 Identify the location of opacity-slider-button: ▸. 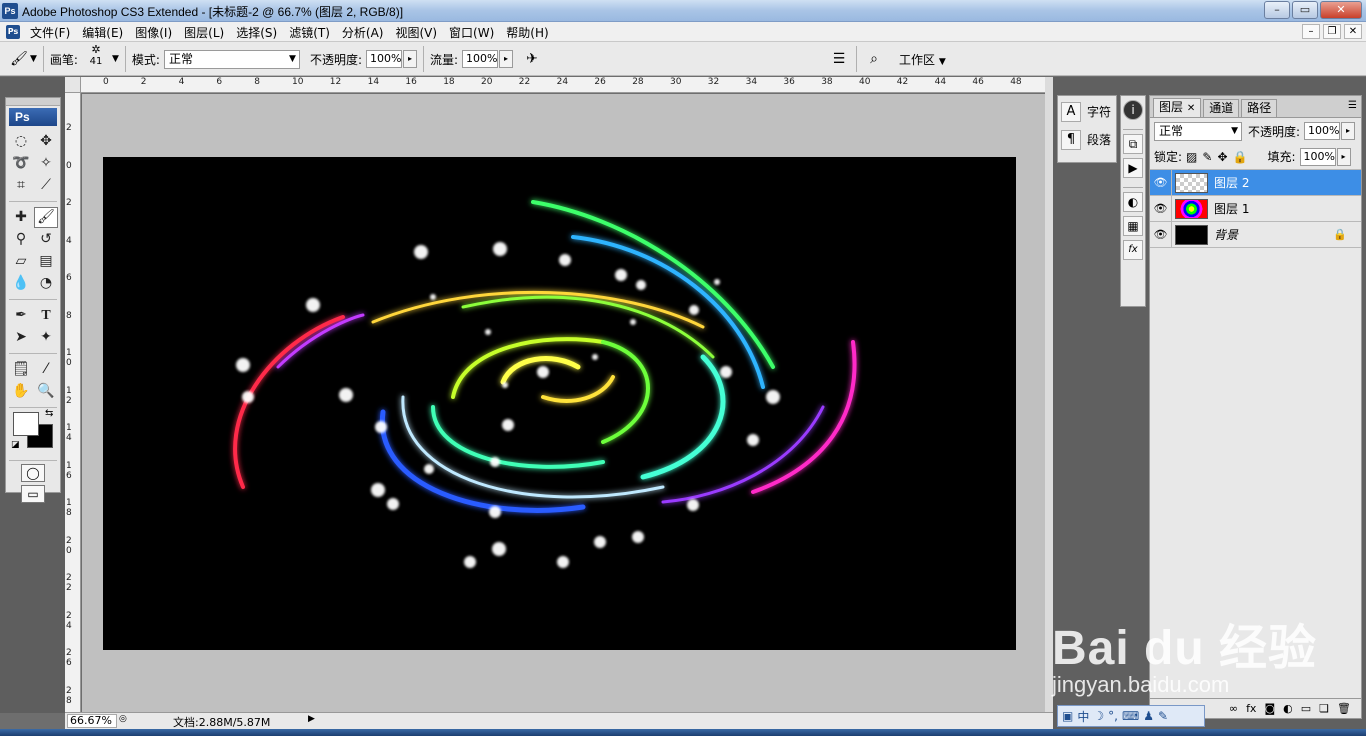
(409, 59).